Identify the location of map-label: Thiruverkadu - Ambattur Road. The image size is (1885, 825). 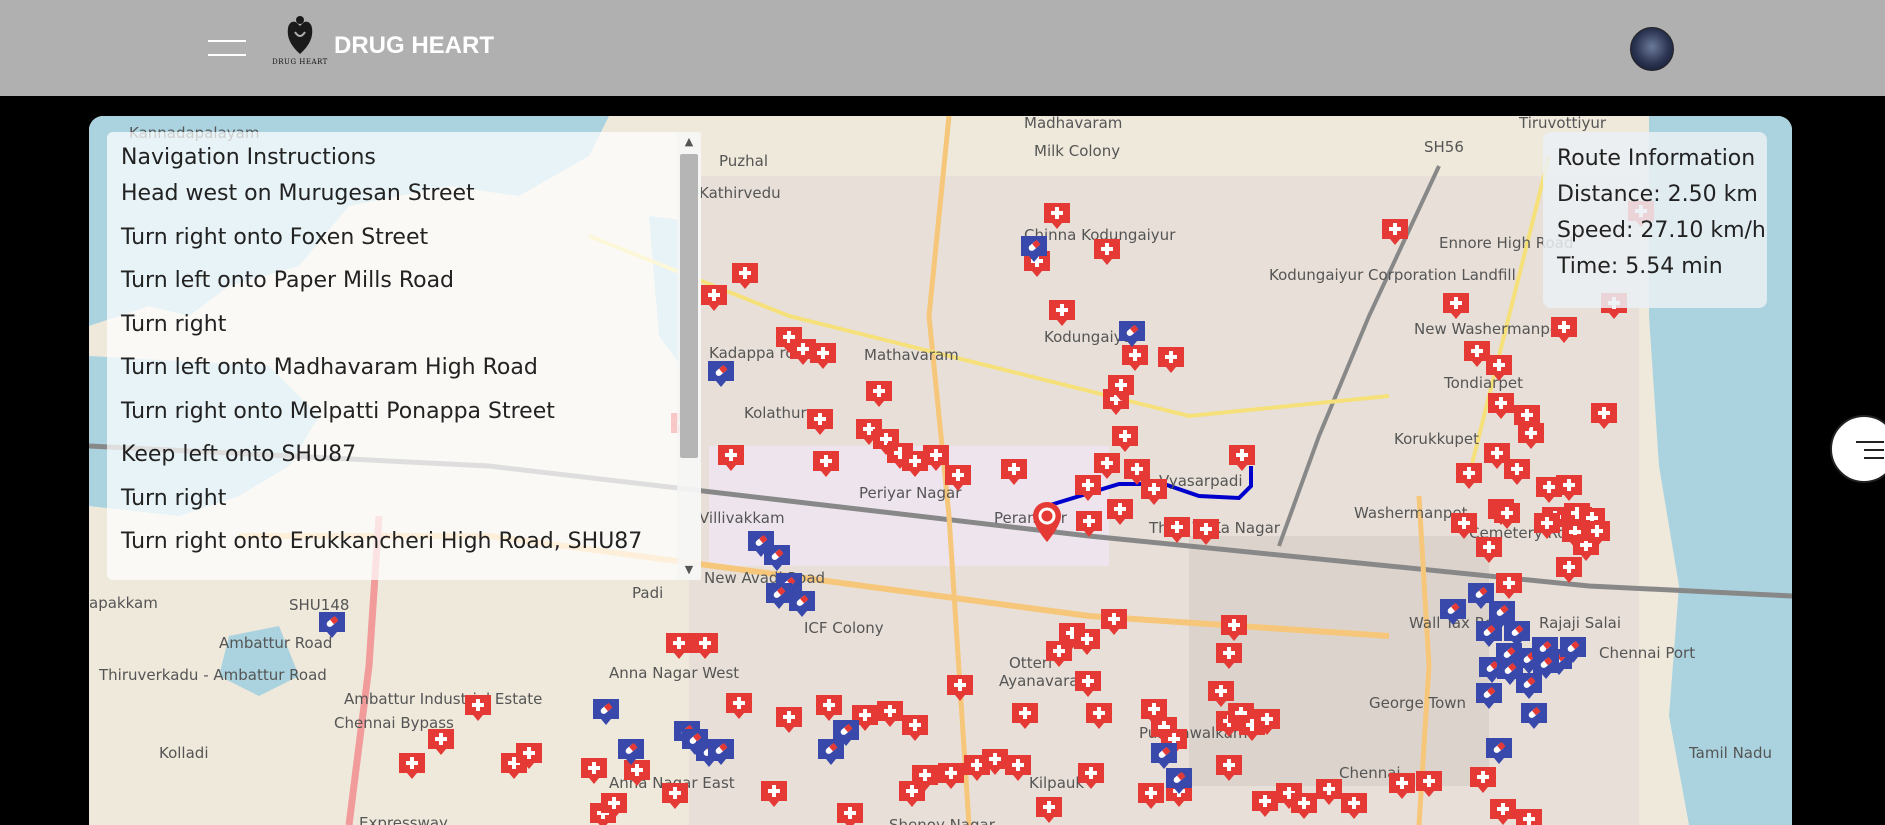
(212, 675).